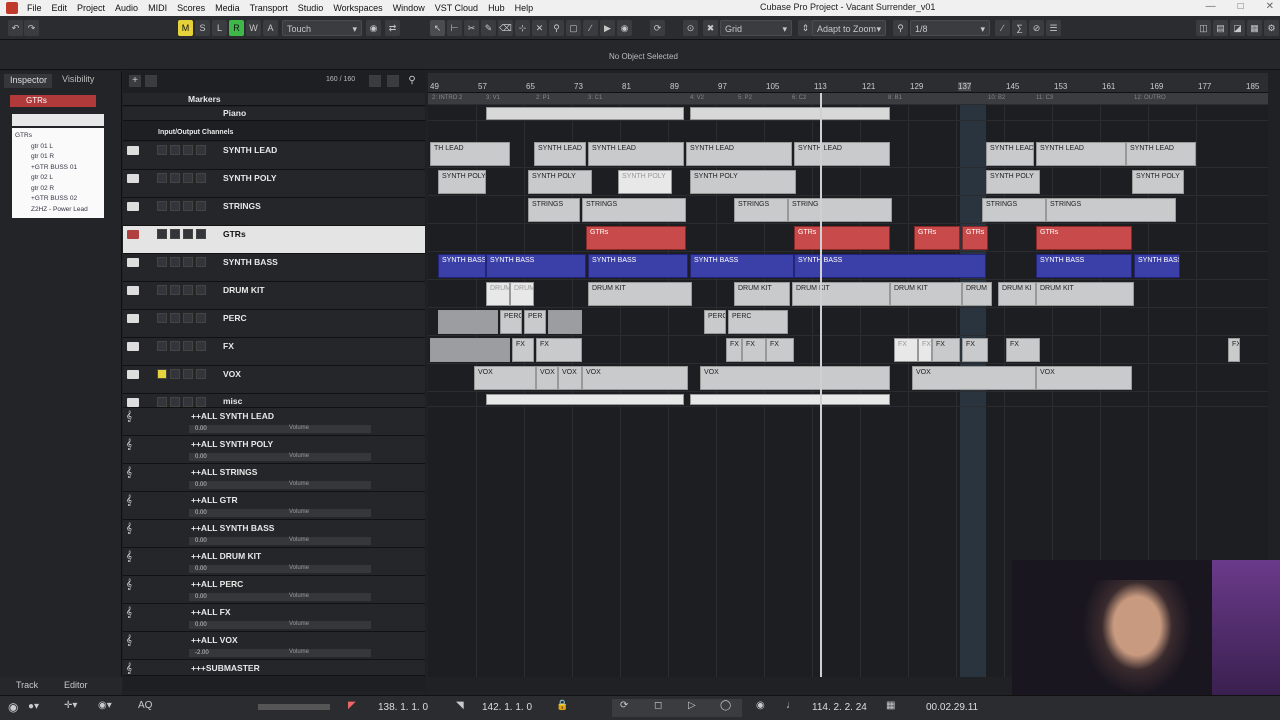 This screenshot has height=720, width=1280. I want to click on event: DRUM, so click(977, 294).